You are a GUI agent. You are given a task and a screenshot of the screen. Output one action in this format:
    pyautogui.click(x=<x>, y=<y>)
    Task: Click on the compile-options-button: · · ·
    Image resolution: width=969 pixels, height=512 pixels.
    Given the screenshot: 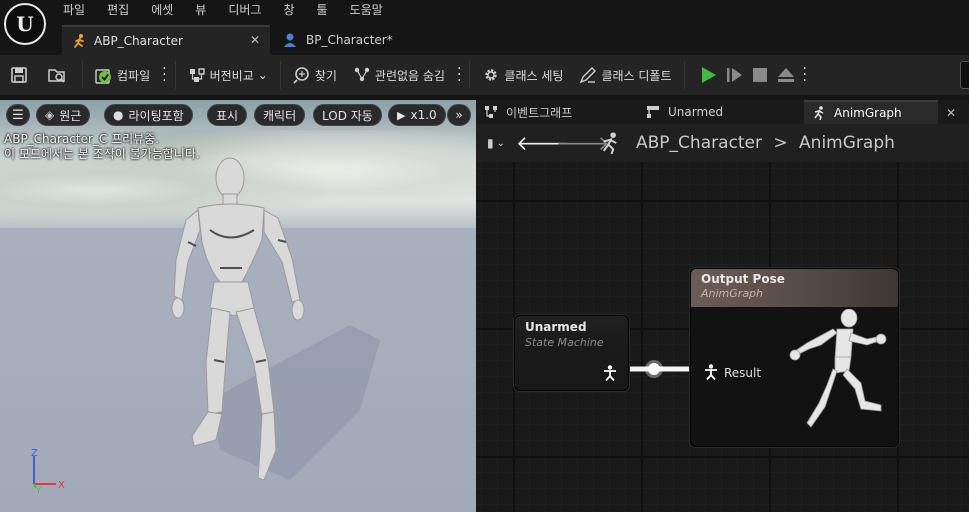 What is the action you would take?
    pyautogui.click(x=164, y=75)
    